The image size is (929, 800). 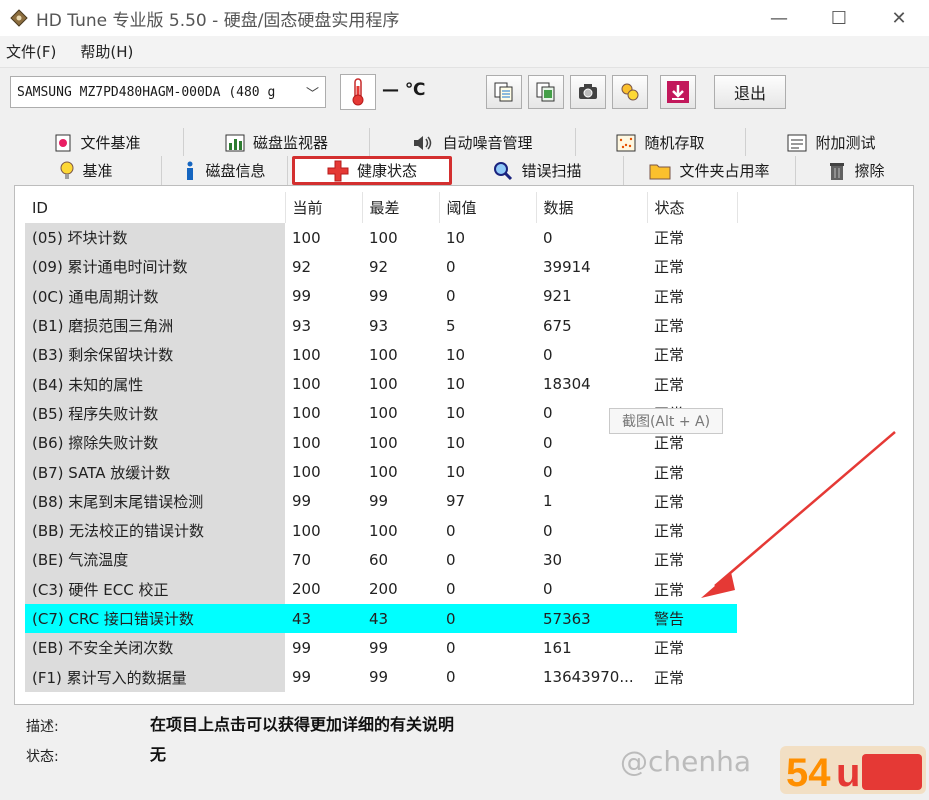 I want to click on temperature-readout: — ℃, so click(x=404, y=90).